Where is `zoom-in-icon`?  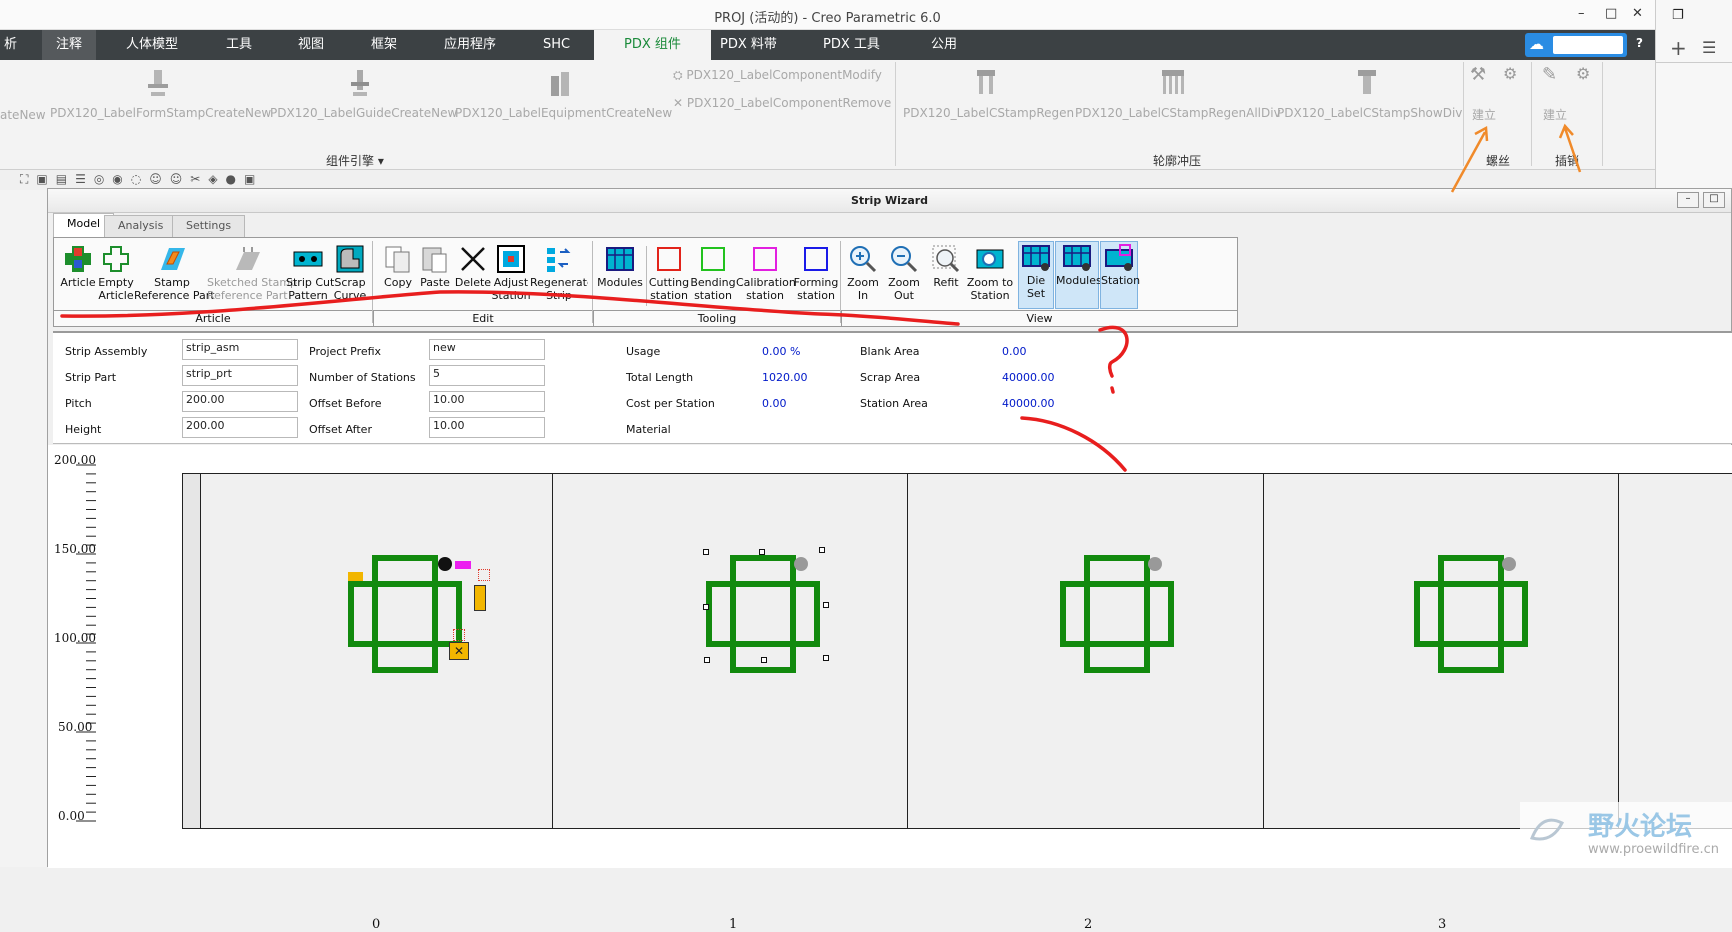 zoom-in-icon is located at coordinates (863, 259).